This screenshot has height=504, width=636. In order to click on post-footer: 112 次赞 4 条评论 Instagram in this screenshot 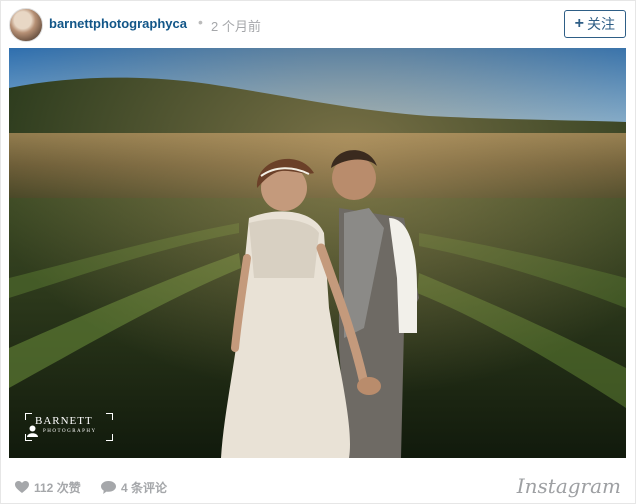, I will do `click(318, 485)`.